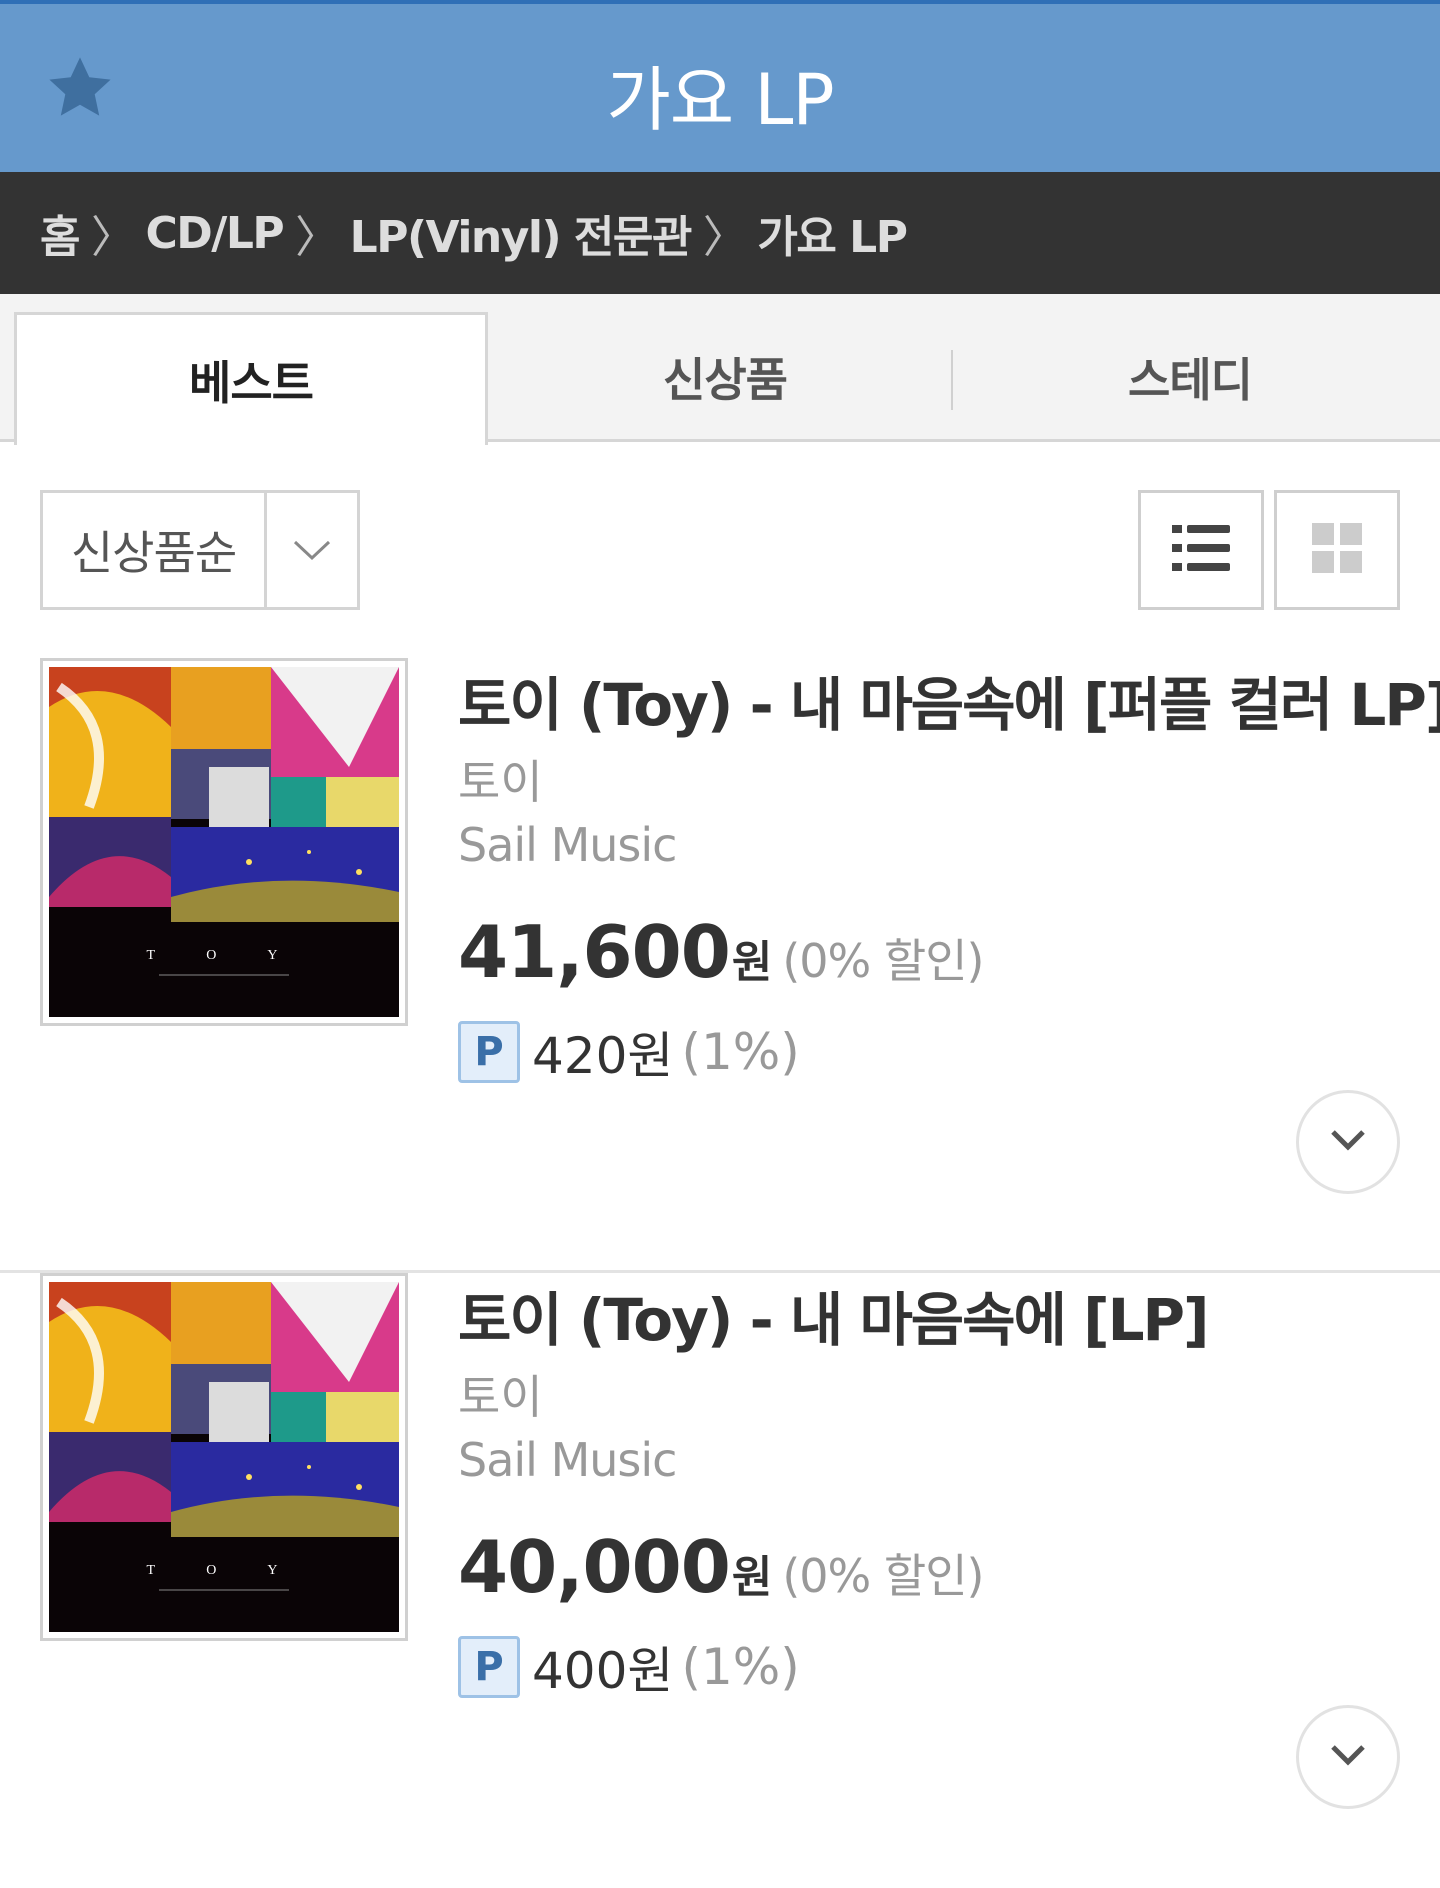 This screenshot has height=1888, width=1440. I want to click on list-view-button, so click(1201, 550).